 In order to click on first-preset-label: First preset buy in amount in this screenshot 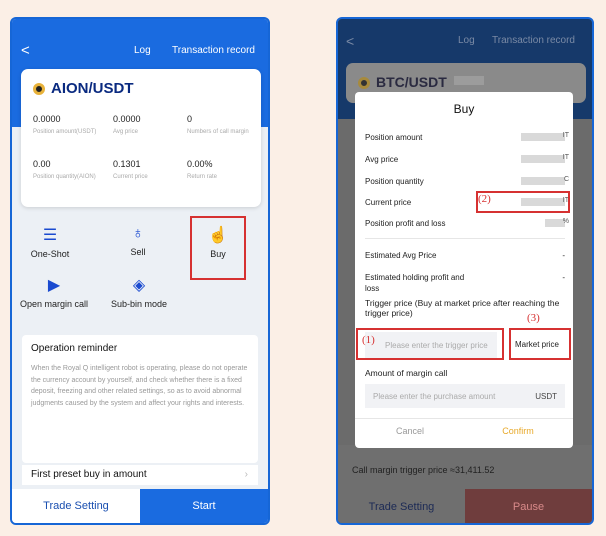, I will do `click(89, 474)`.